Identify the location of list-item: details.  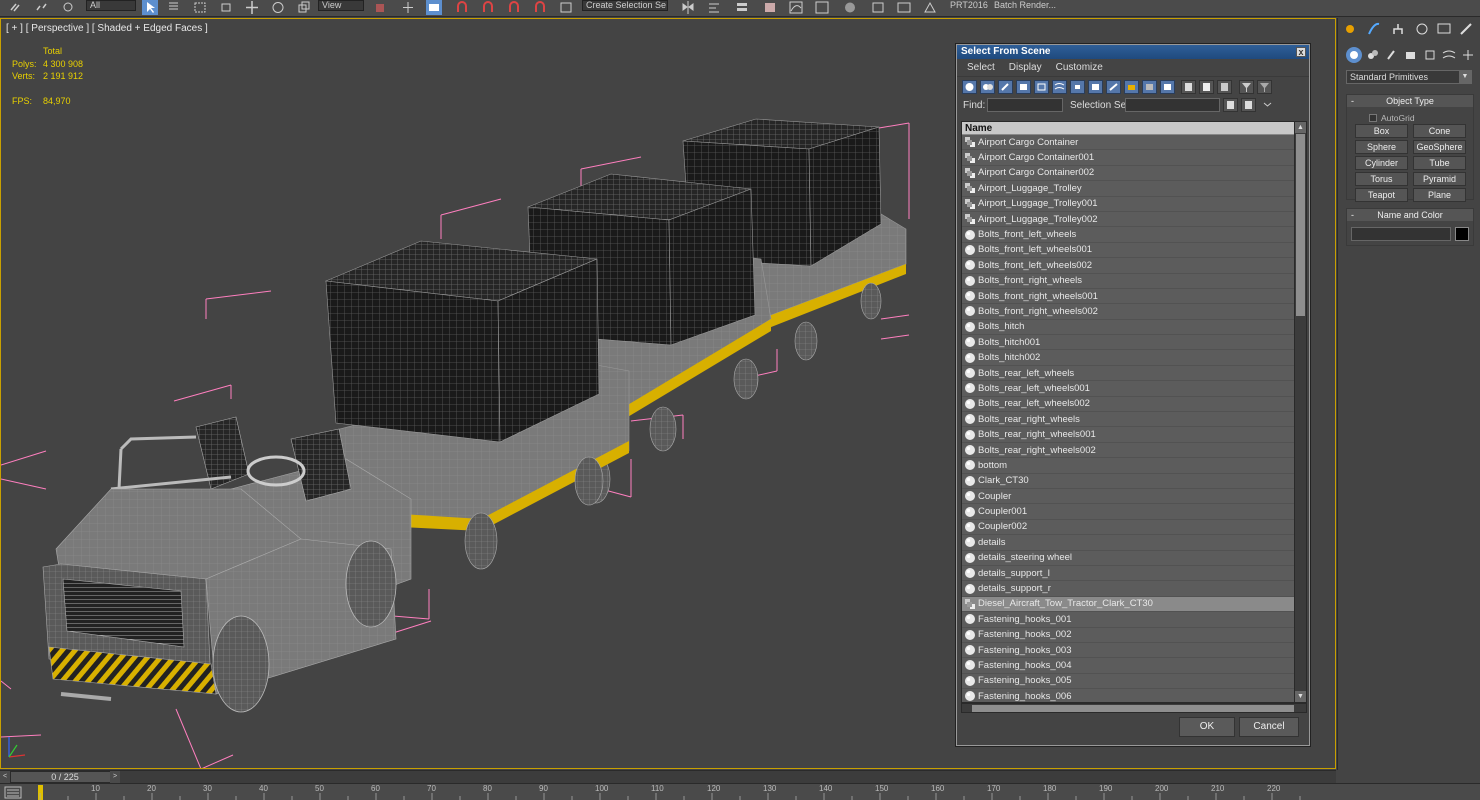
(1129, 543).